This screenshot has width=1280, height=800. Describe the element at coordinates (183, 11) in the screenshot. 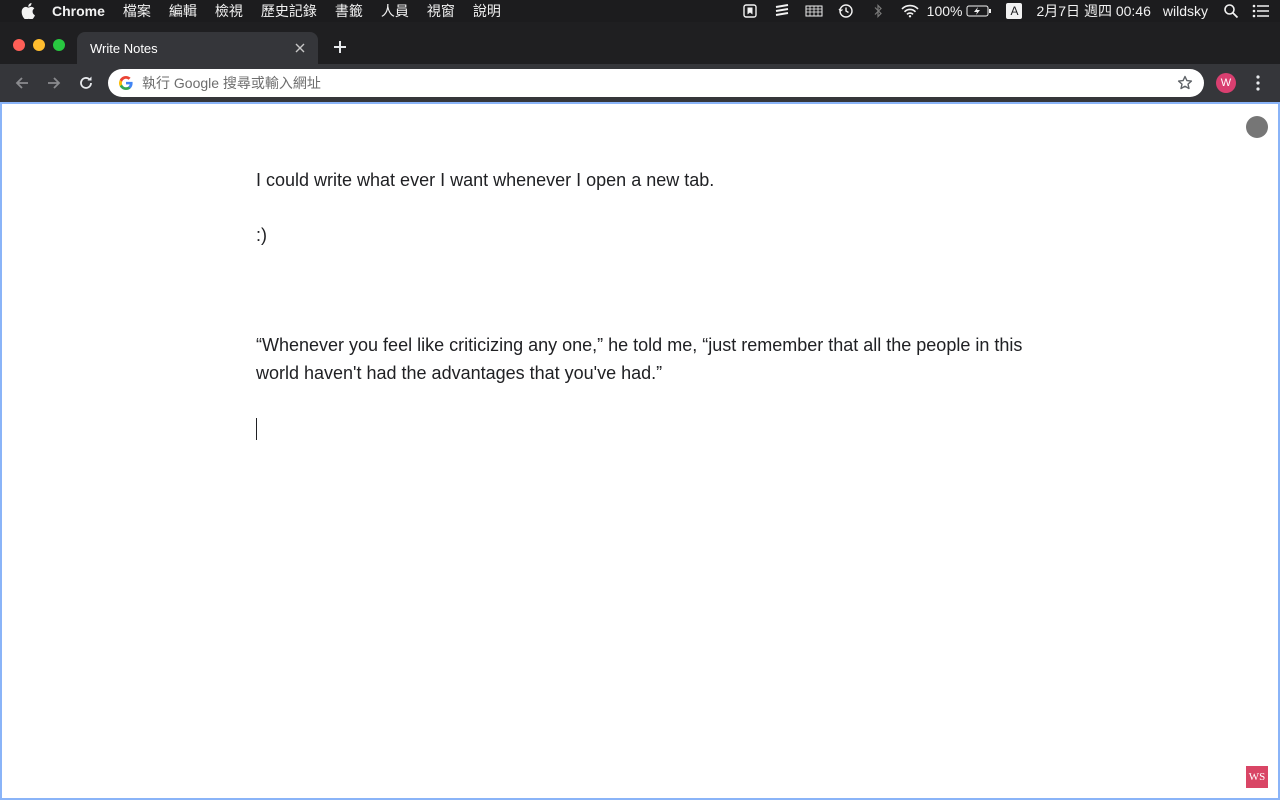

I see `menu-edit: 編輯` at that location.